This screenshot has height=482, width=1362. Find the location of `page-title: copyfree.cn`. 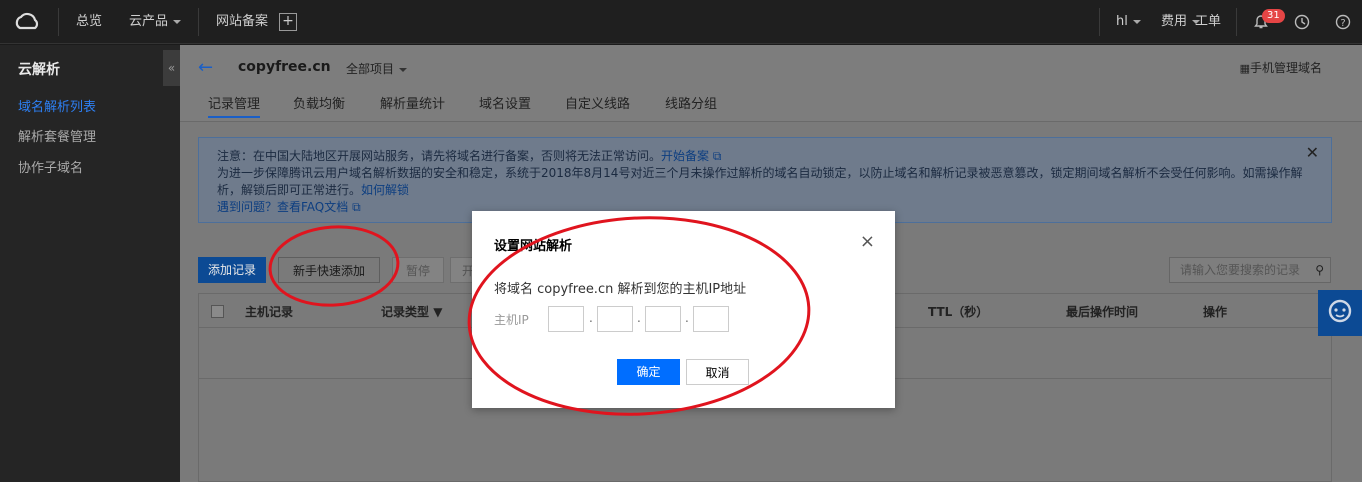

page-title: copyfree.cn is located at coordinates (284, 67).